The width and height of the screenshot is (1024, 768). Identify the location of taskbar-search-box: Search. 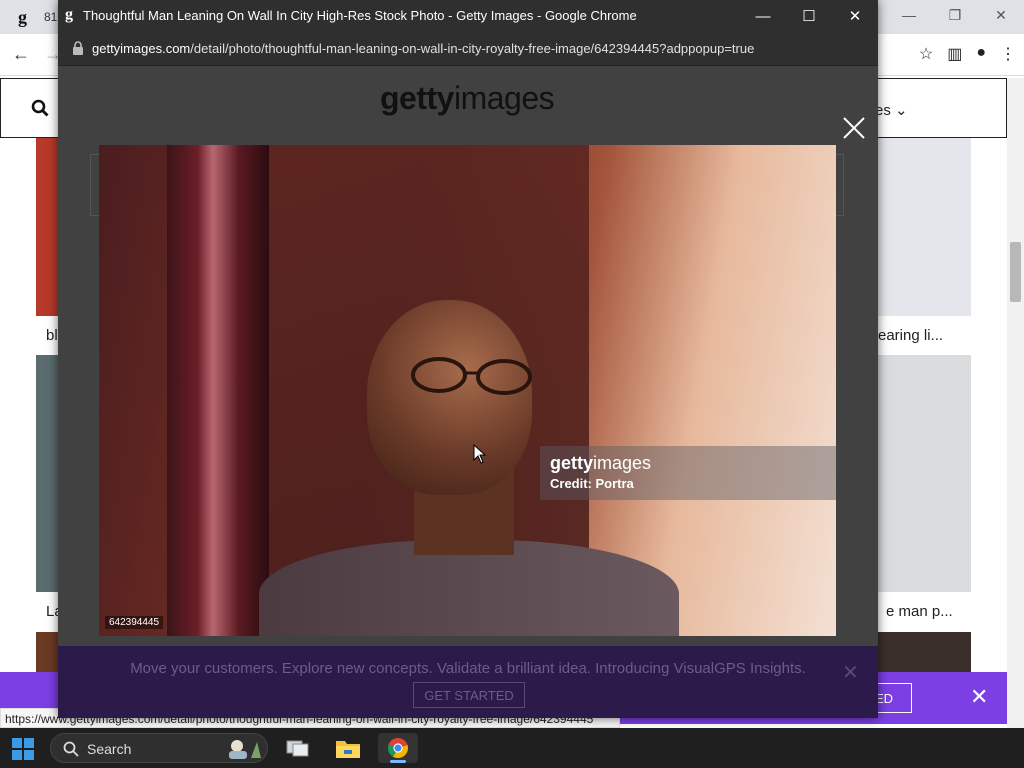
(159, 748).